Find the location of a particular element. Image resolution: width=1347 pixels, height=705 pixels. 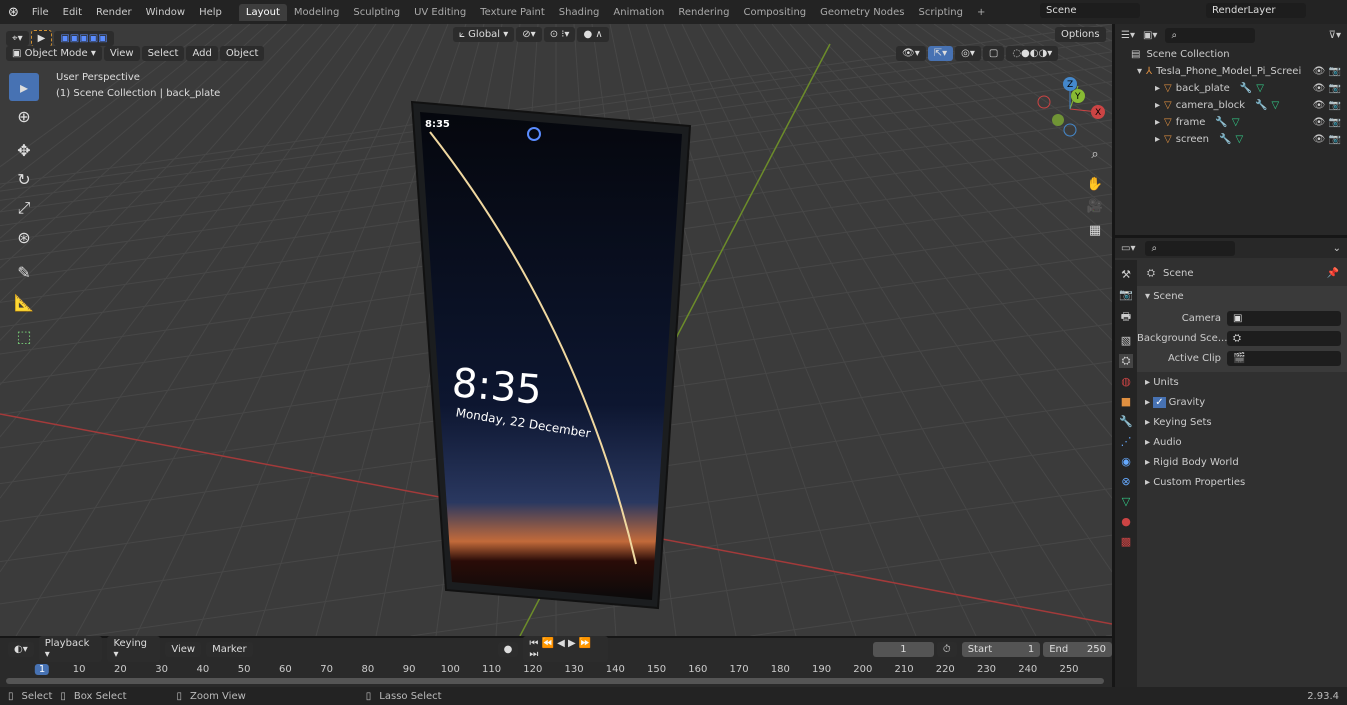

gizmo-toggle-icon: ⇱▾ is located at coordinates (940, 53).